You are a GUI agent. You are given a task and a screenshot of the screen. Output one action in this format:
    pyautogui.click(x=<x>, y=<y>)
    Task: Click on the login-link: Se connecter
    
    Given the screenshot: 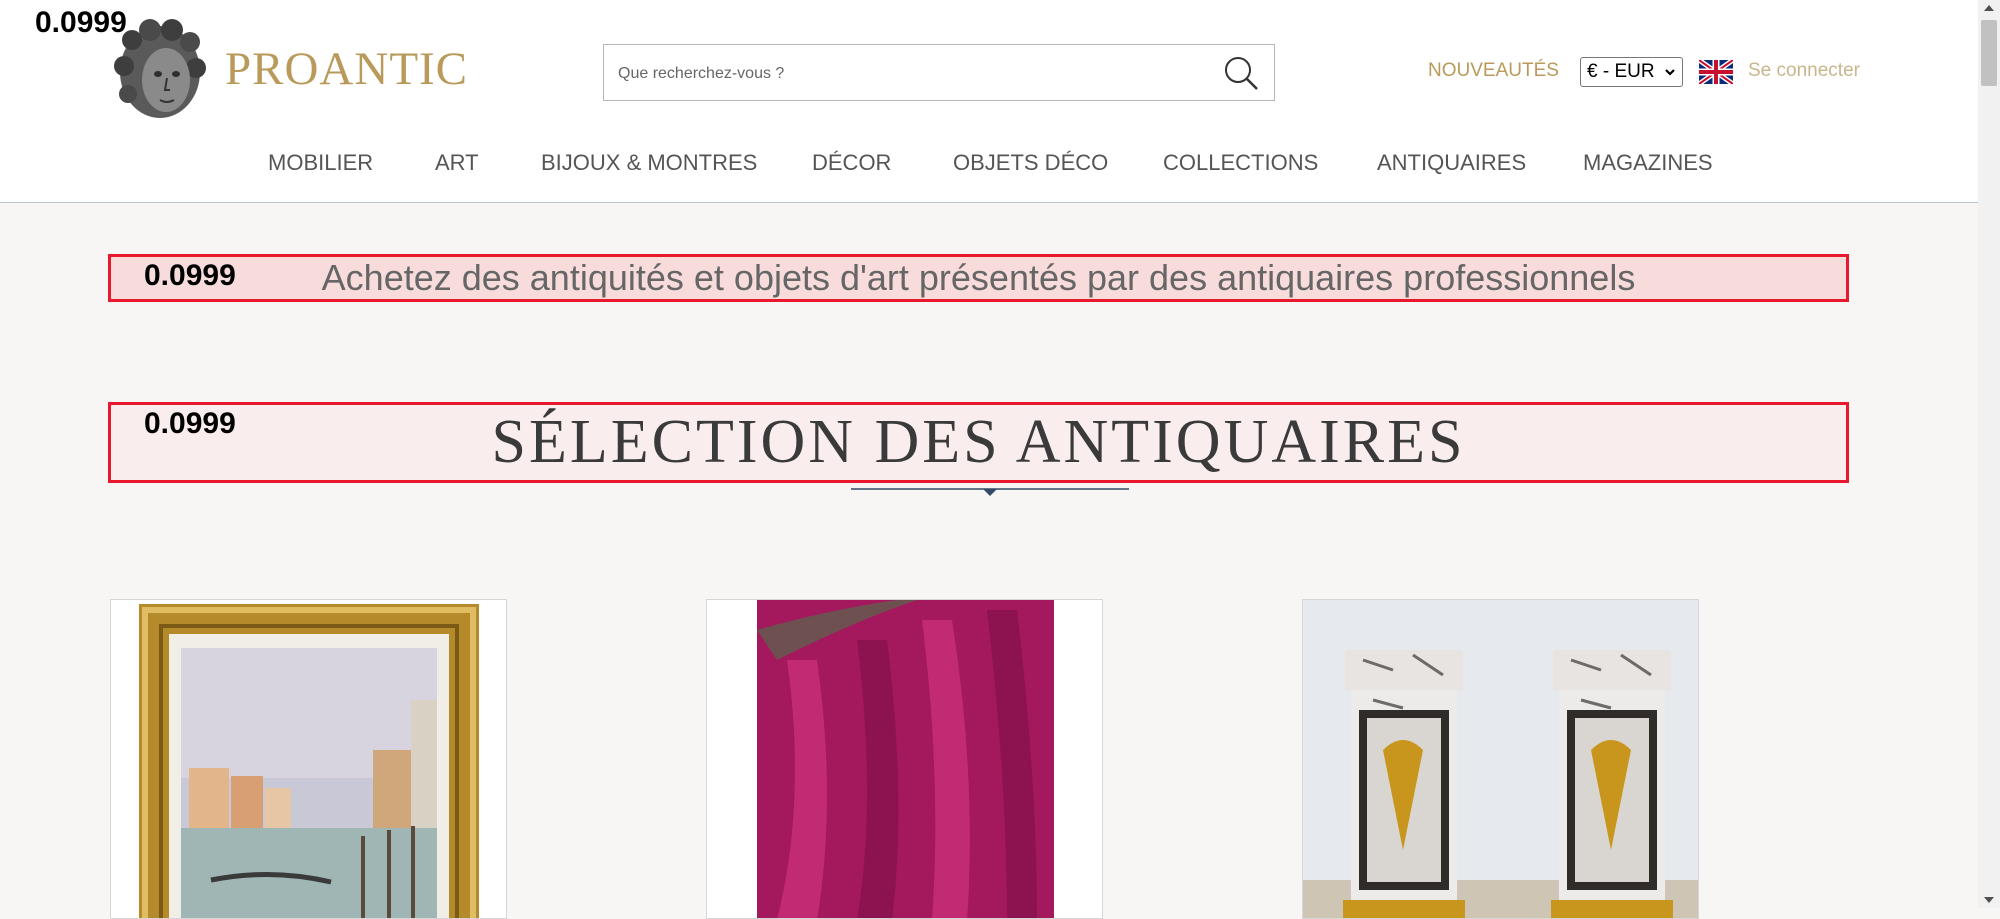 What is the action you would take?
    pyautogui.click(x=1804, y=71)
    